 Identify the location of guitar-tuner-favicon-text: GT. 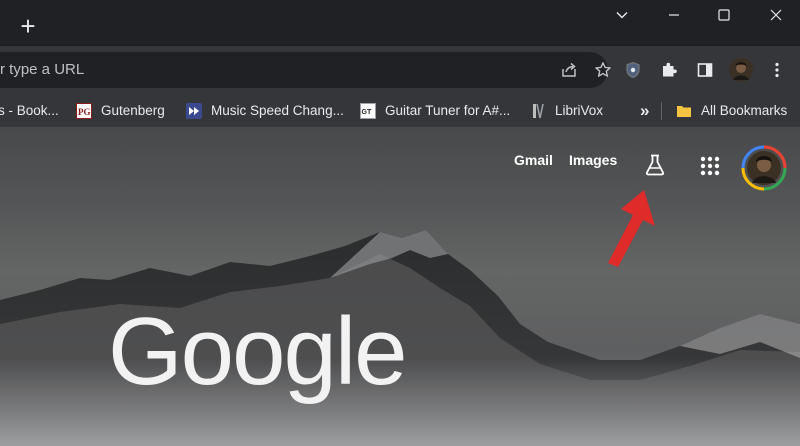
(367, 112).